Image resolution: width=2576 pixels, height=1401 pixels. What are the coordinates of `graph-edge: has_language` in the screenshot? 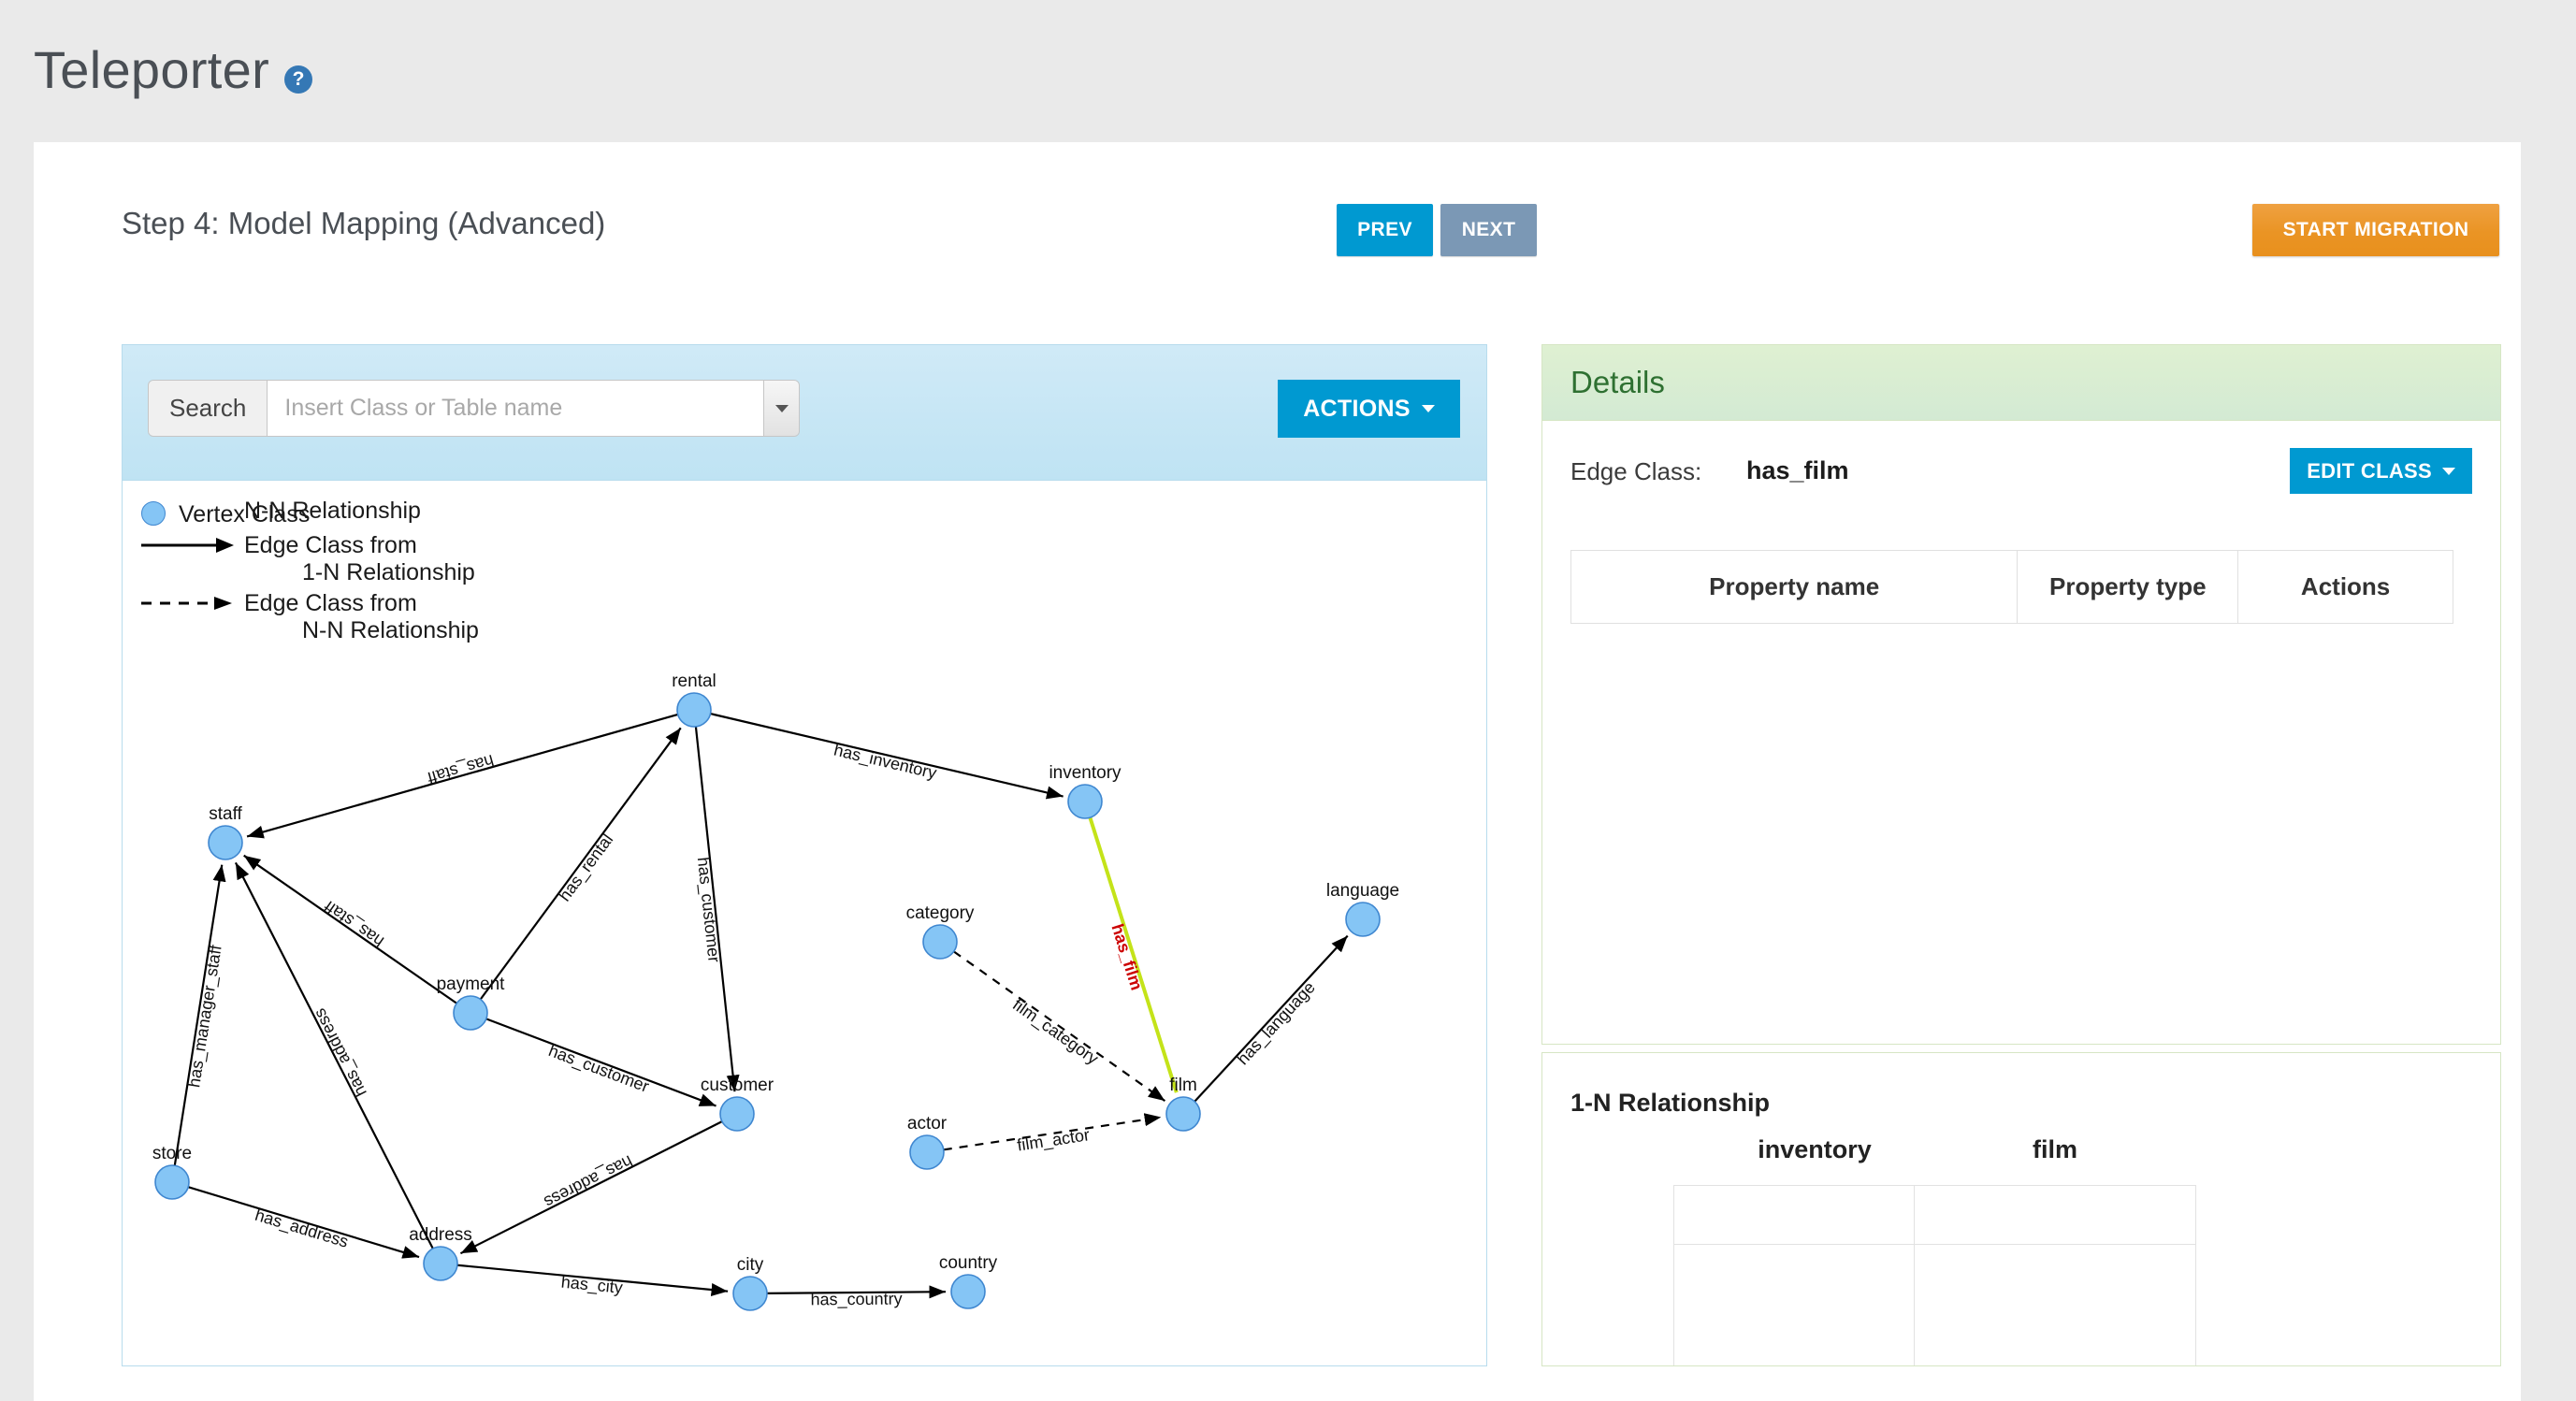 It's located at (1271, 1018).